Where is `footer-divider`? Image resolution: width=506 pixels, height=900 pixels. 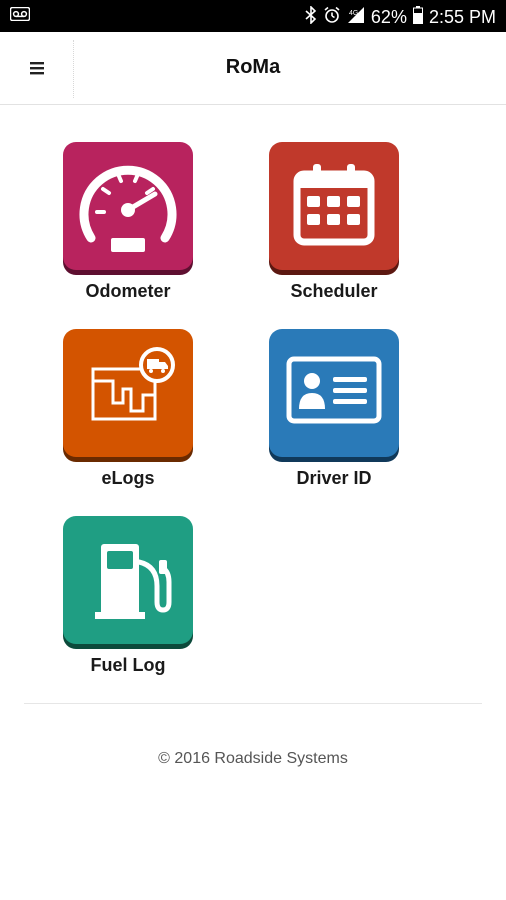 footer-divider is located at coordinates (253, 703).